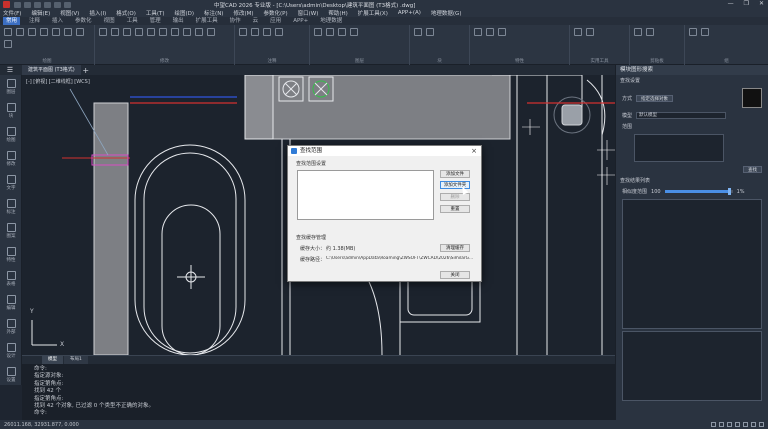 This screenshot has height=429, width=768. I want to click on table-icon, so click(279, 32).